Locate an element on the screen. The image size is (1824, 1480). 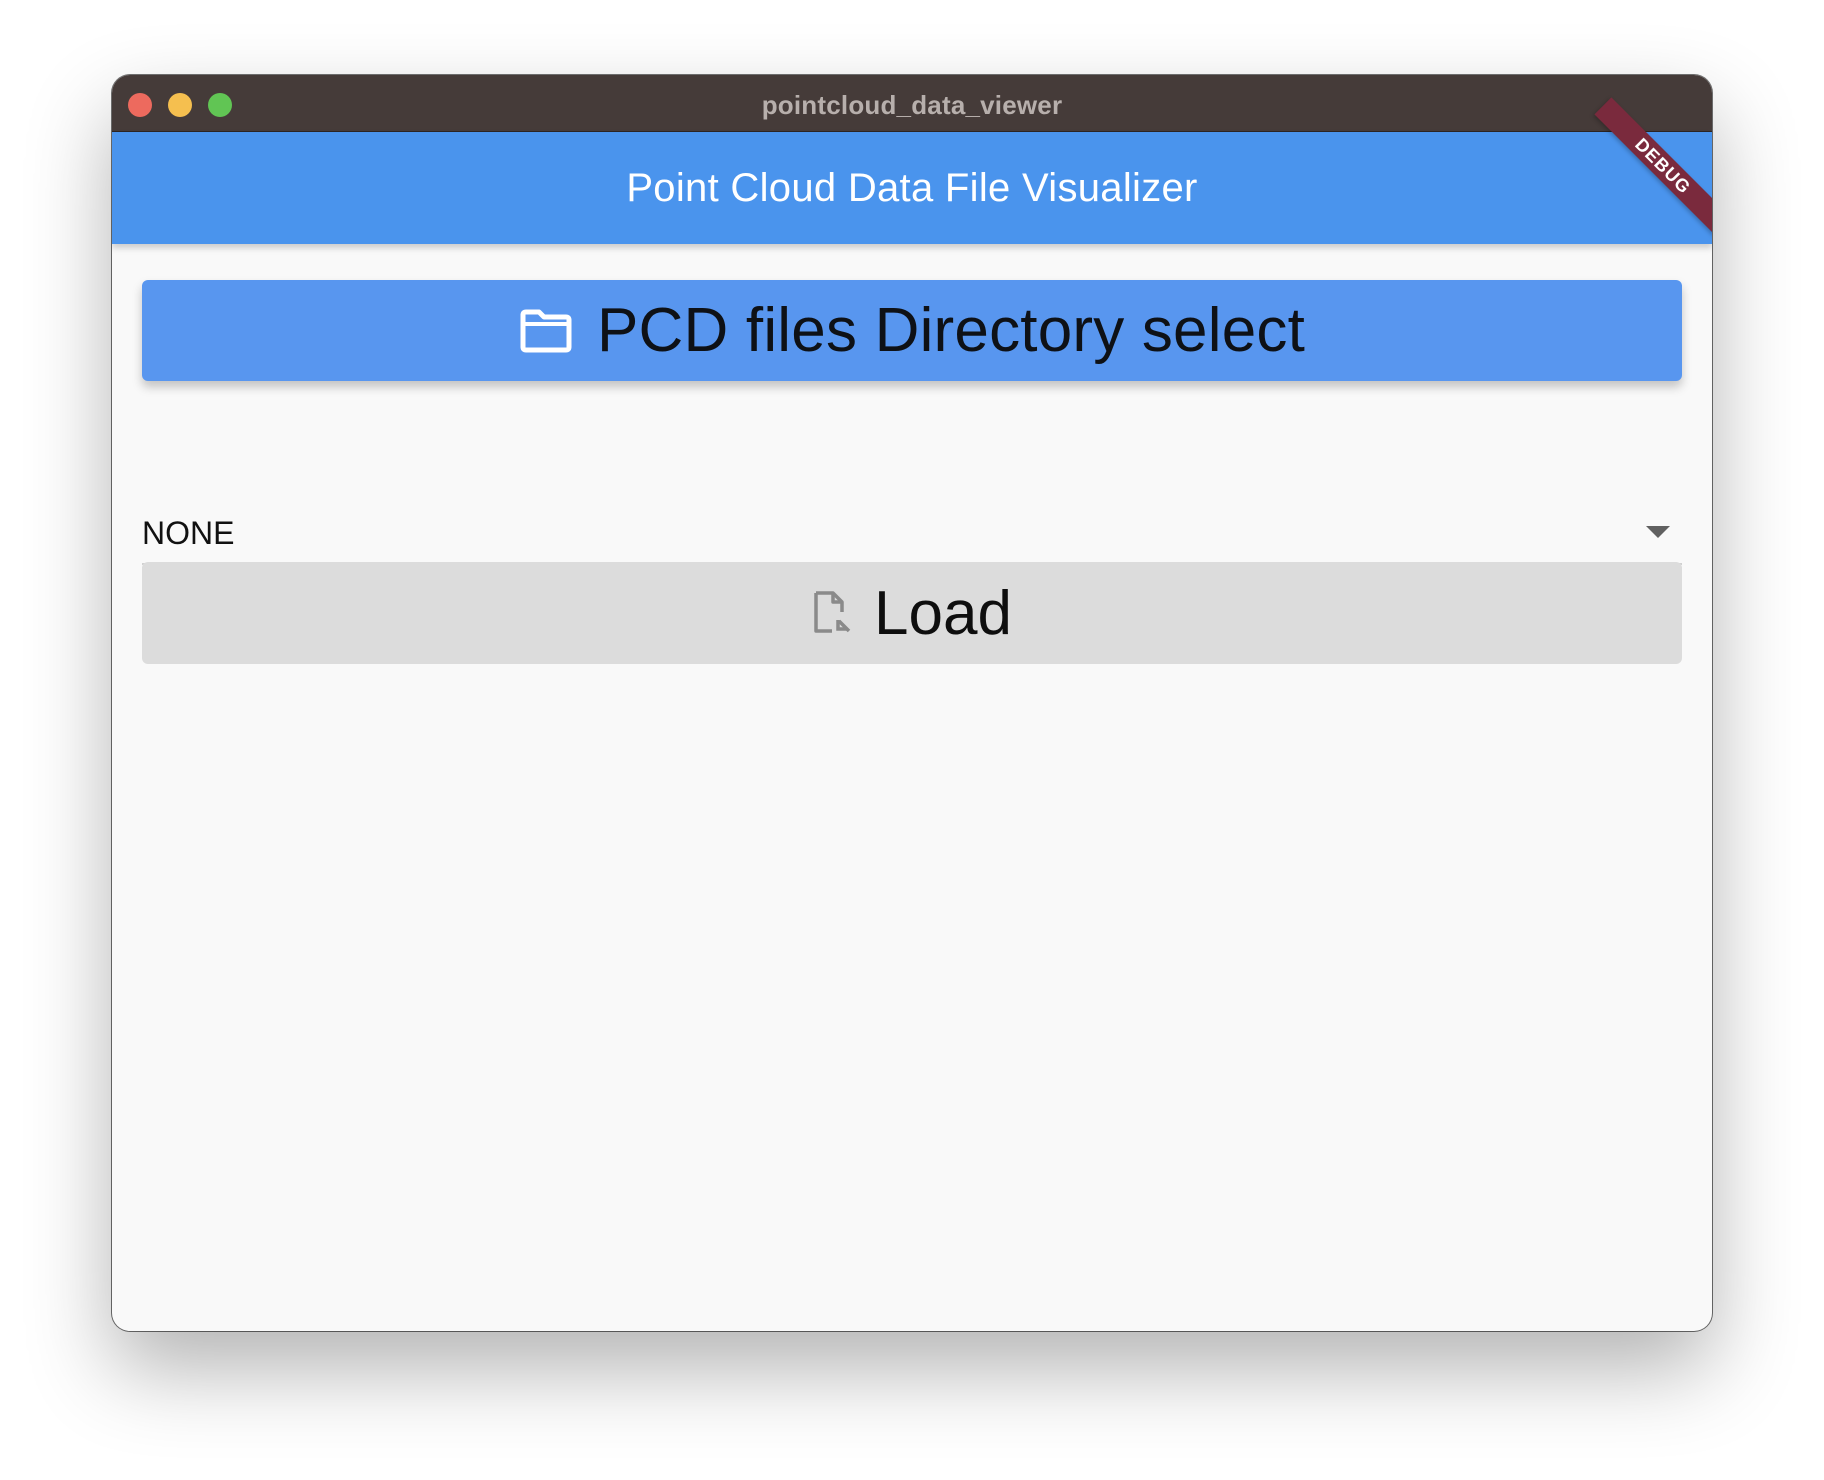
chevron-down-icon is located at coordinates (1658, 532).